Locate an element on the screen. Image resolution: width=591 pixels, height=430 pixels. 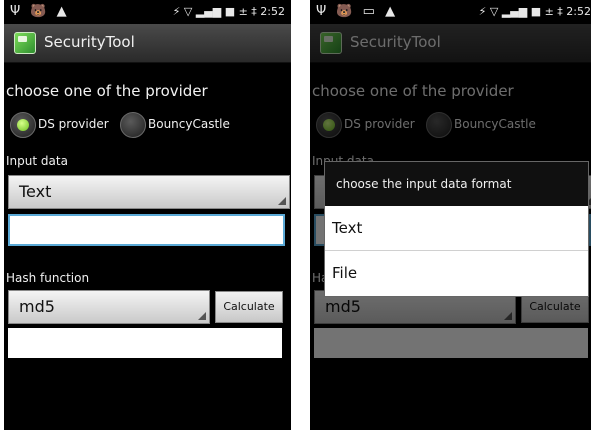
status-bar: Ψ 🐻 ▭ ▲ ⚡ ▽ ▂▄▆ ■ ± ‡ 2:52 is located at coordinates (450, 12).